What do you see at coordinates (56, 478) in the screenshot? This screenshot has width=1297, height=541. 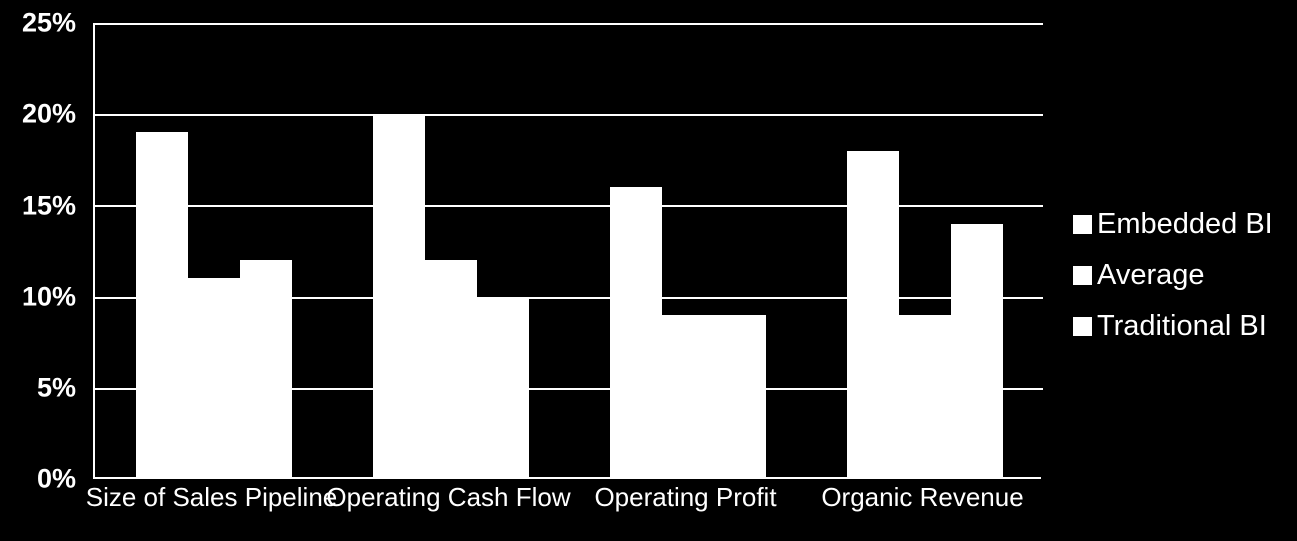 I see `y-tick-label: 0%` at bounding box center [56, 478].